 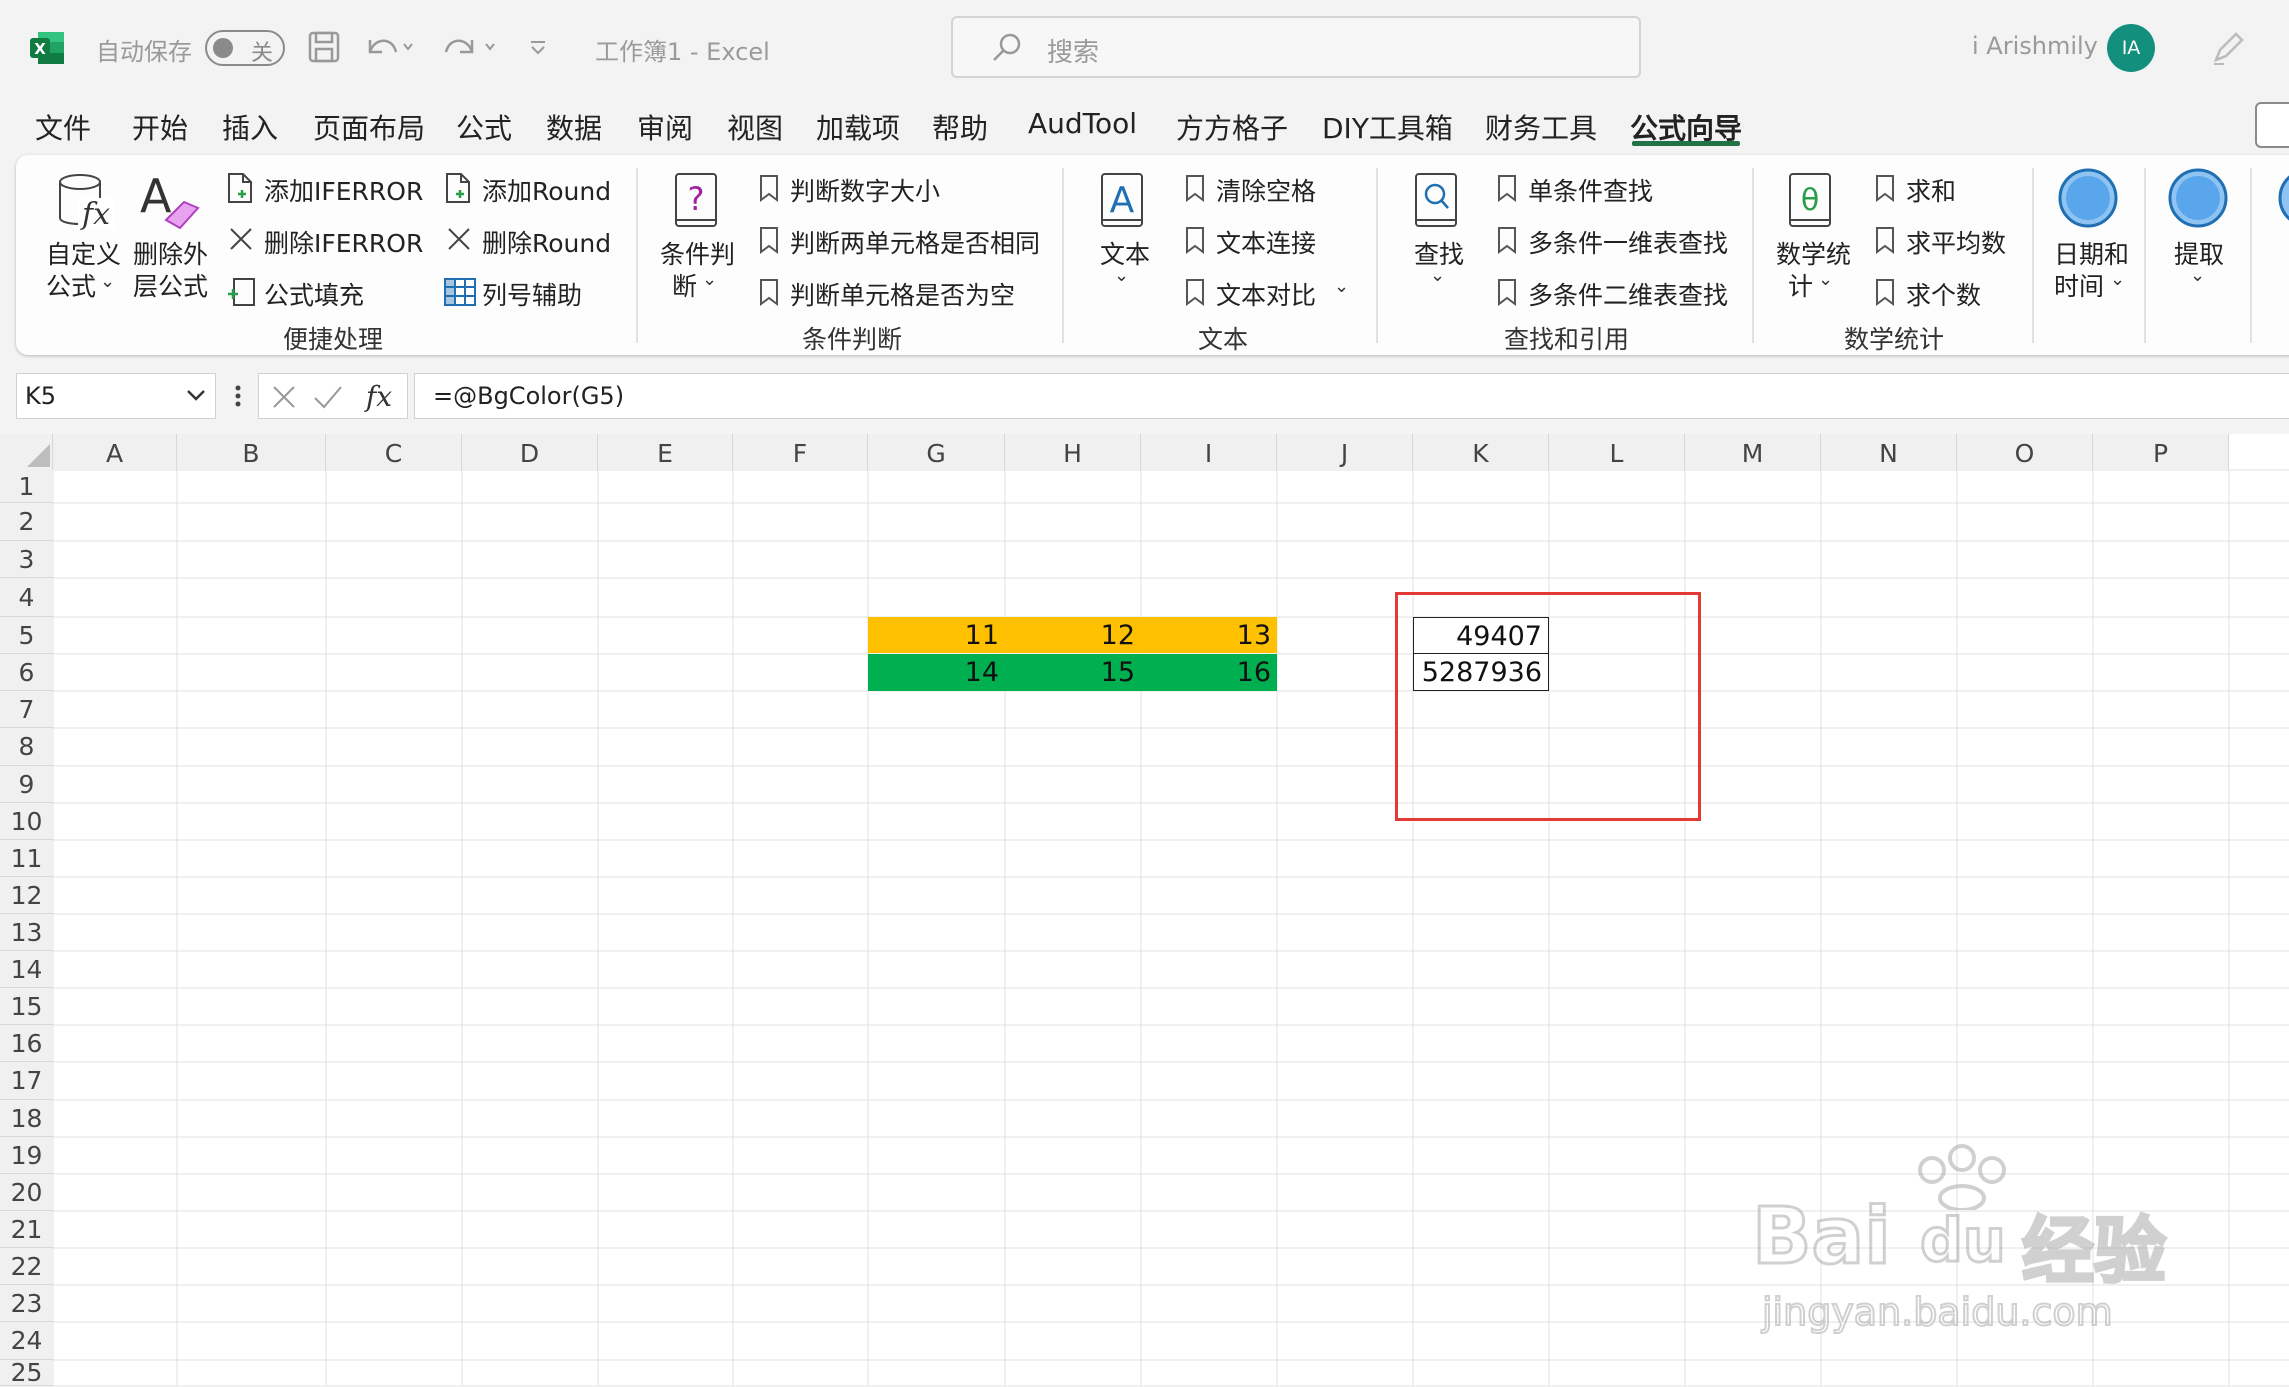 What do you see at coordinates (1957, 241) in the screenshot?
I see `average-button: 求平均数` at bounding box center [1957, 241].